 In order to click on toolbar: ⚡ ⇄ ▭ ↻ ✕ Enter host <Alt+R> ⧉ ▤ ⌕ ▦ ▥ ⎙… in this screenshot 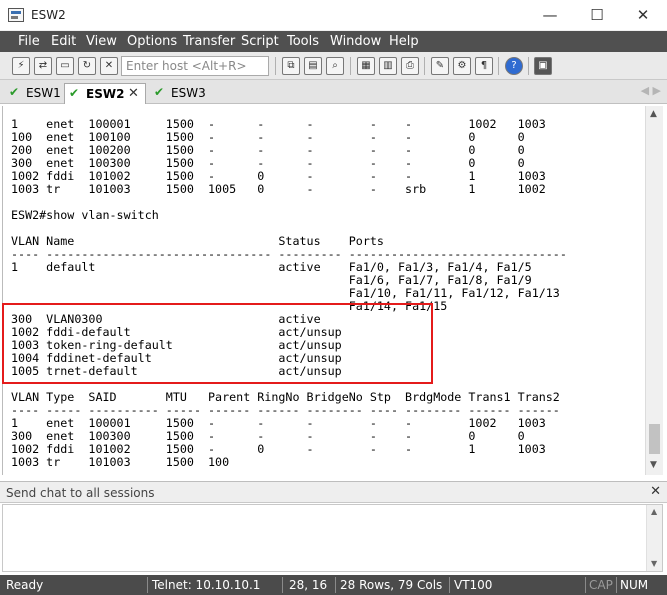, I will do `click(333, 66)`.